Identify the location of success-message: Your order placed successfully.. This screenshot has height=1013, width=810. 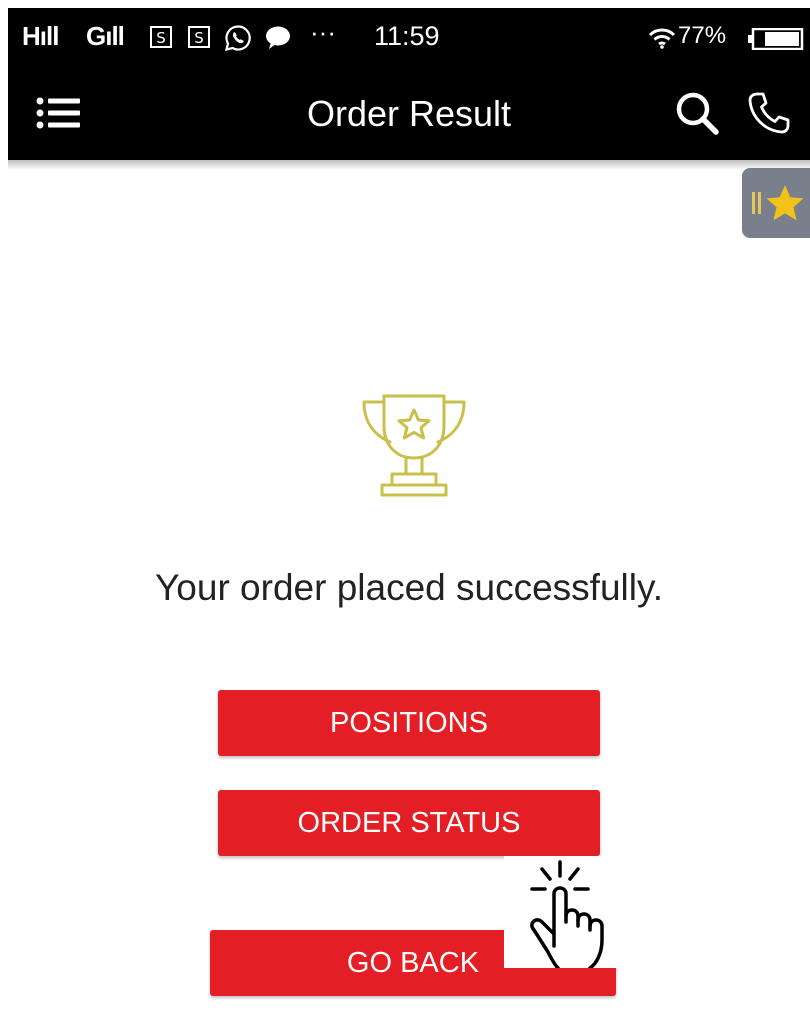
(409, 587).